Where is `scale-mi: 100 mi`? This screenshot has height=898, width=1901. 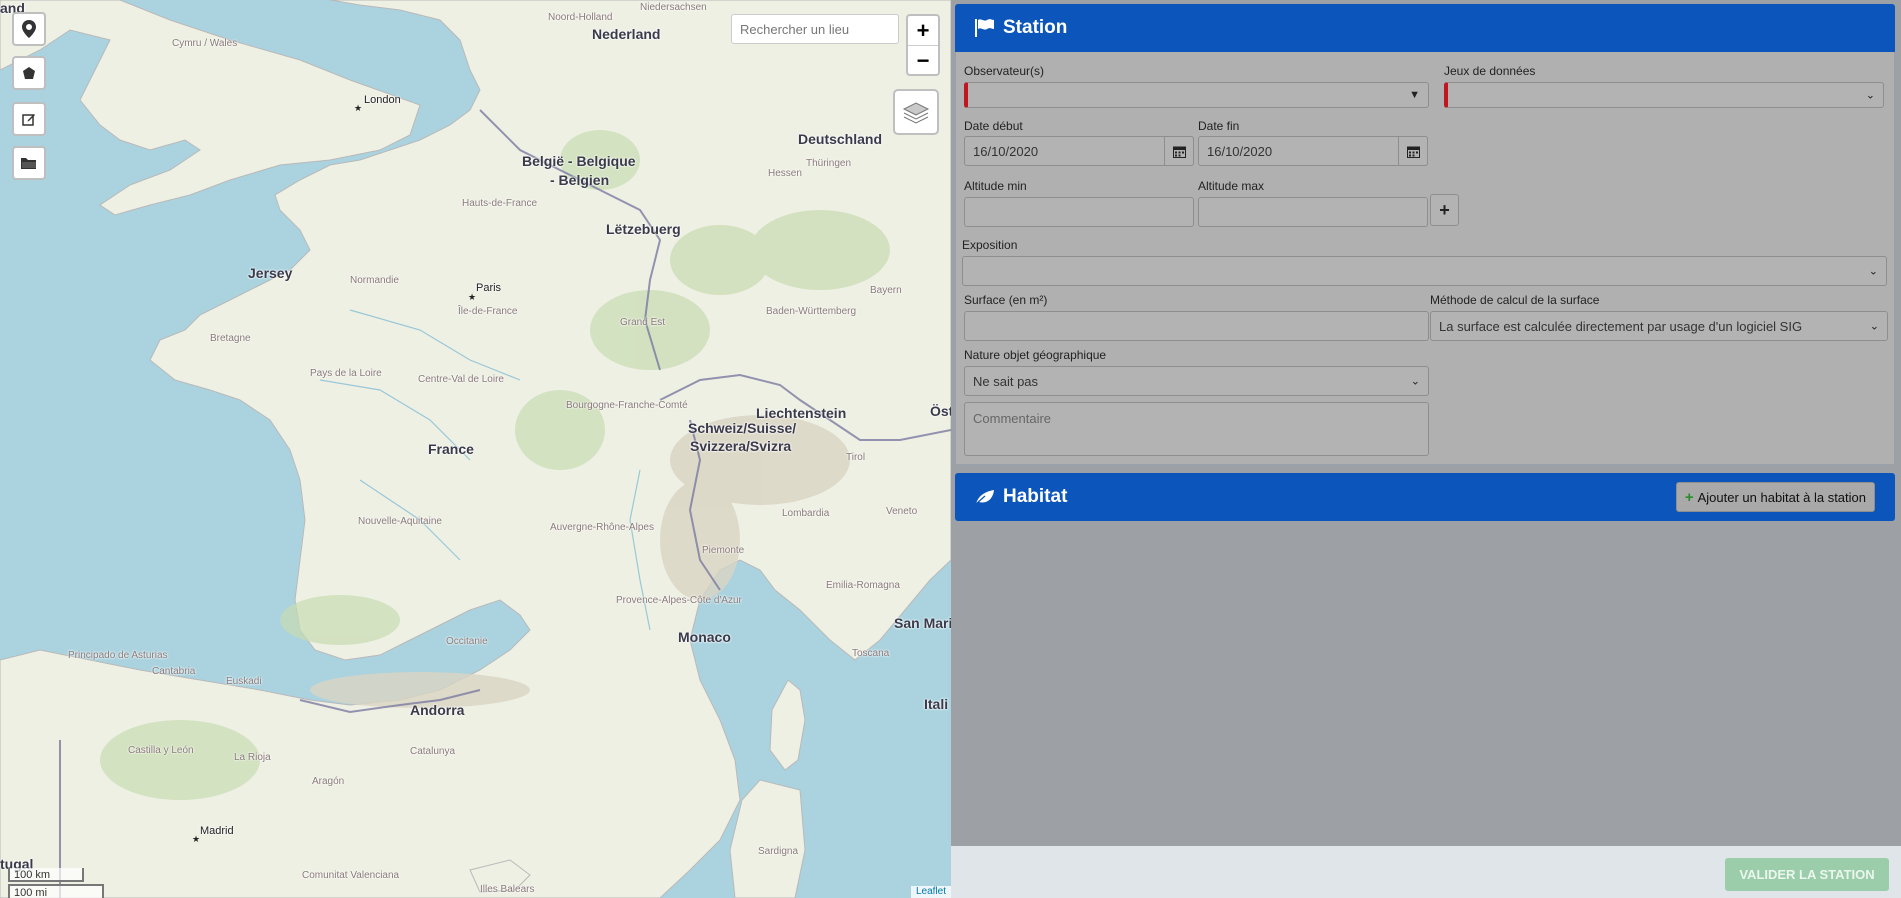 scale-mi: 100 mi is located at coordinates (56, 891).